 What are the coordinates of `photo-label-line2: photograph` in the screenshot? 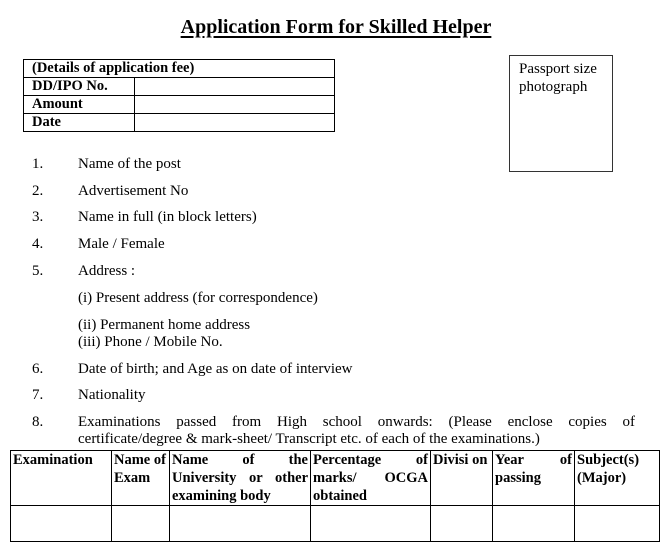 It's located at (553, 87).